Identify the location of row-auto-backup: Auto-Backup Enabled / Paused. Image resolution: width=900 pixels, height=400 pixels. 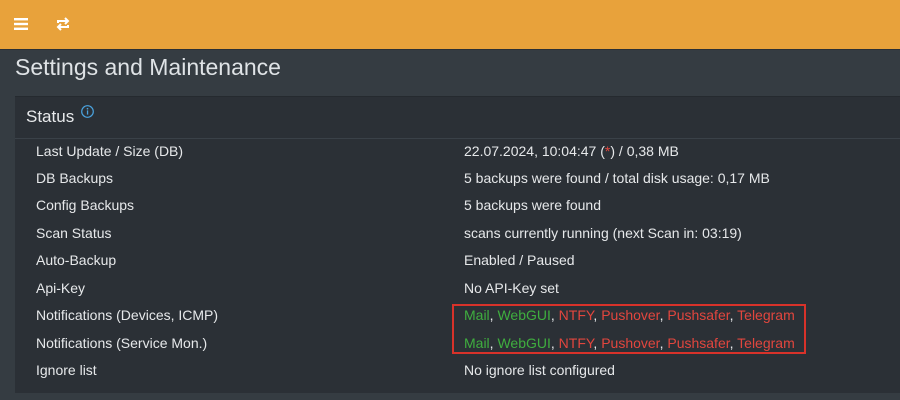
(457, 260).